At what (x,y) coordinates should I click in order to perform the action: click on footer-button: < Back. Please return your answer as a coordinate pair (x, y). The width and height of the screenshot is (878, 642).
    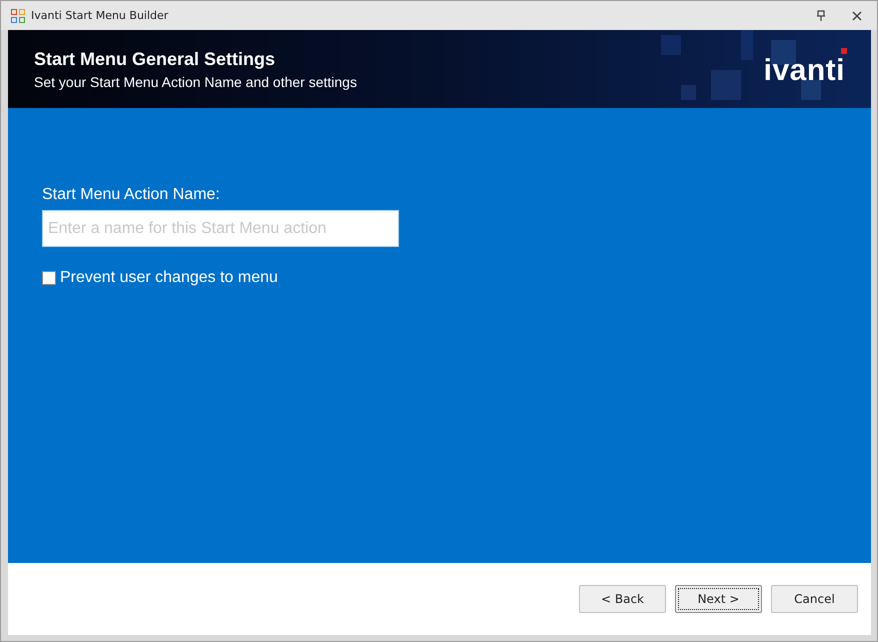
    Looking at the image, I should click on (622, 599).